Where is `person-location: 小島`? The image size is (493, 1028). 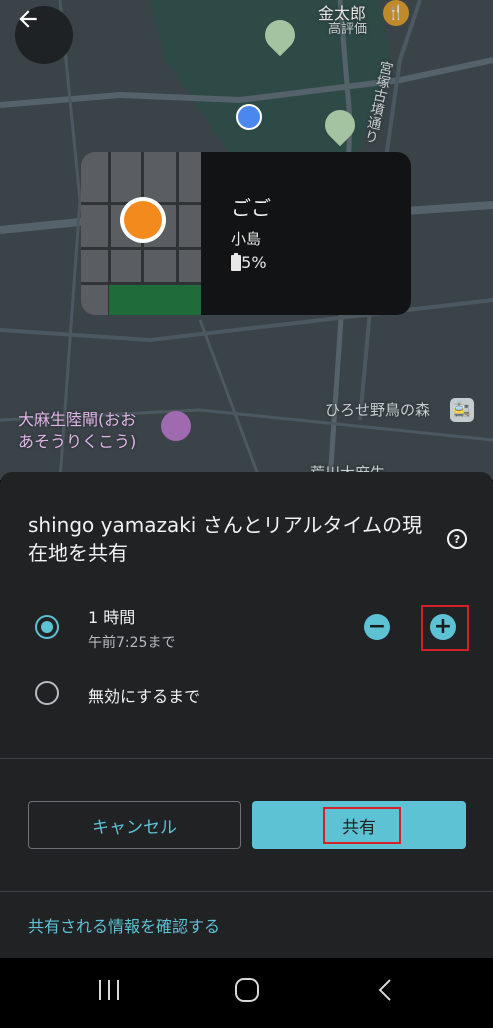 person-location: 小島 is located at coordinates (246, 239).